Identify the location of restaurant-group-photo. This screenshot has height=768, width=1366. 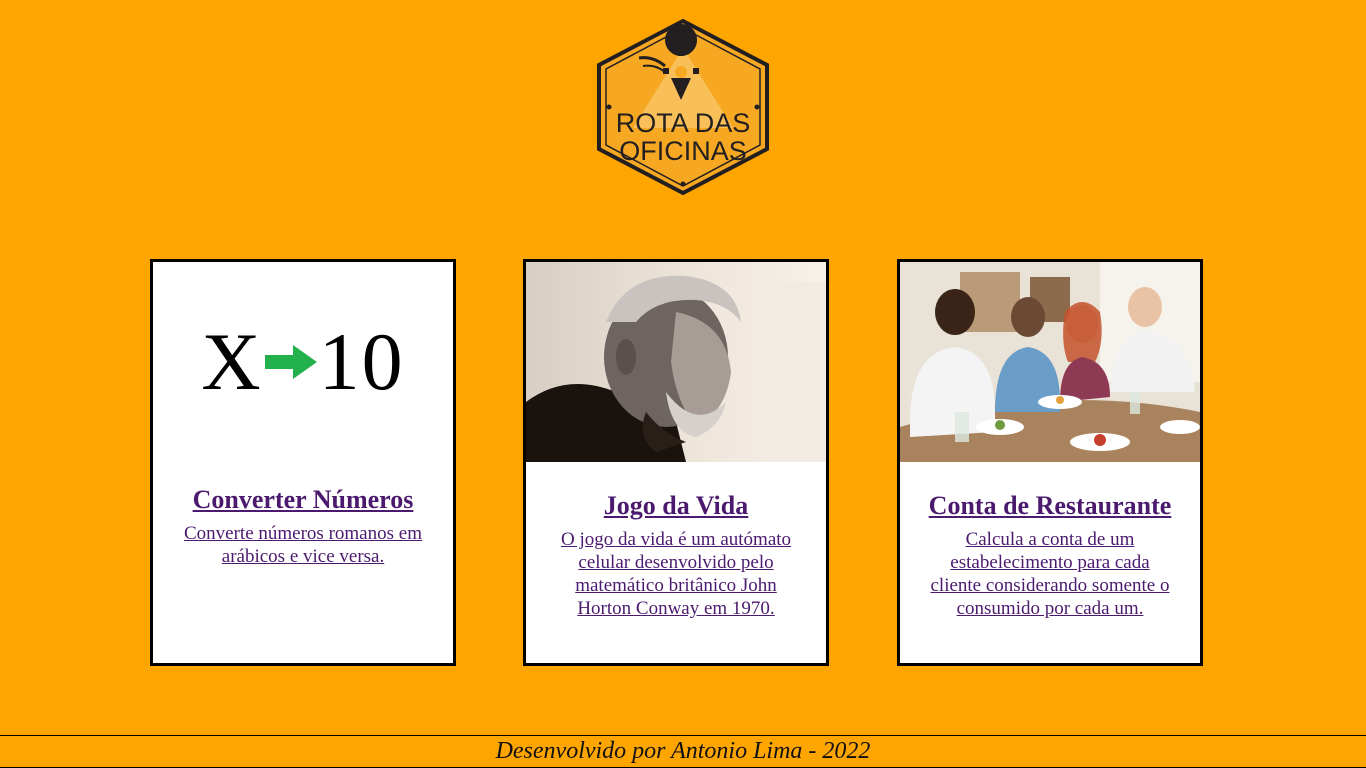
(1050, 362).